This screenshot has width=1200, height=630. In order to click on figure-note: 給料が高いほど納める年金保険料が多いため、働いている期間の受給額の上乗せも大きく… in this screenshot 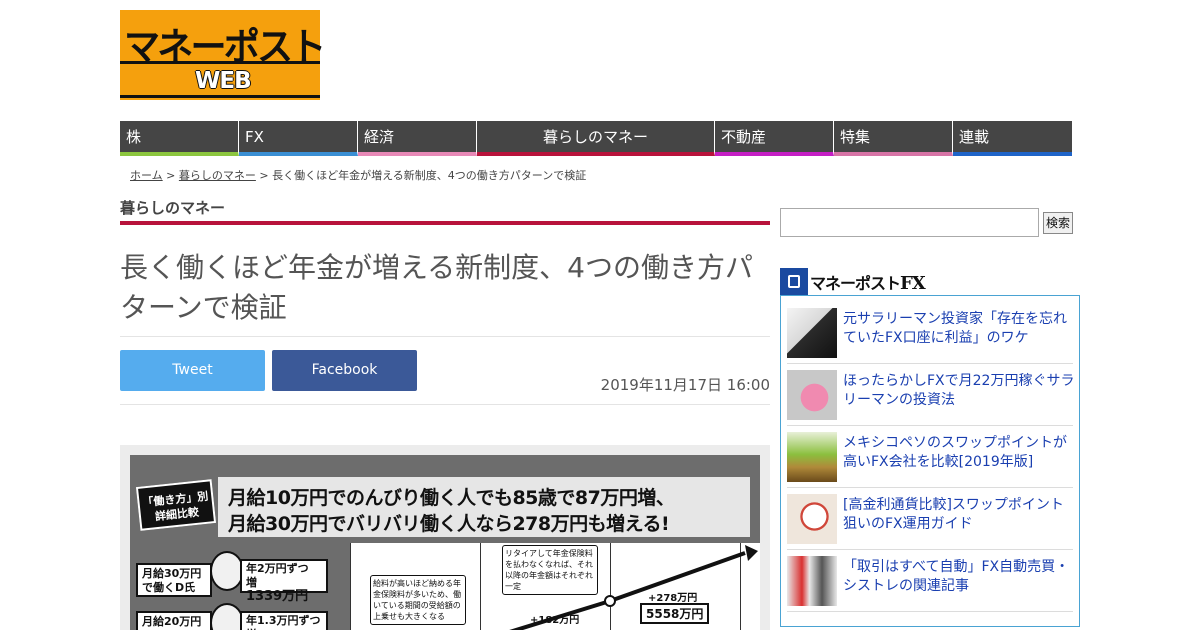, I will do `click(418, 600)`.